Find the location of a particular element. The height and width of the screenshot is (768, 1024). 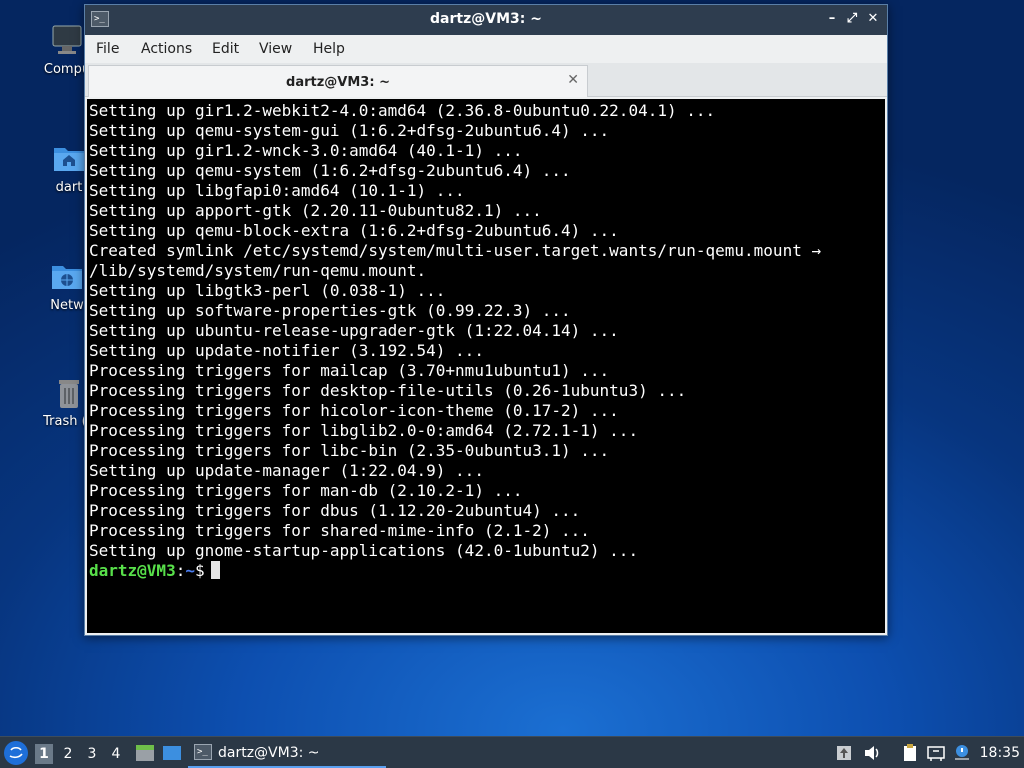

file-manager-launcher is located at coordinates (145, 753).